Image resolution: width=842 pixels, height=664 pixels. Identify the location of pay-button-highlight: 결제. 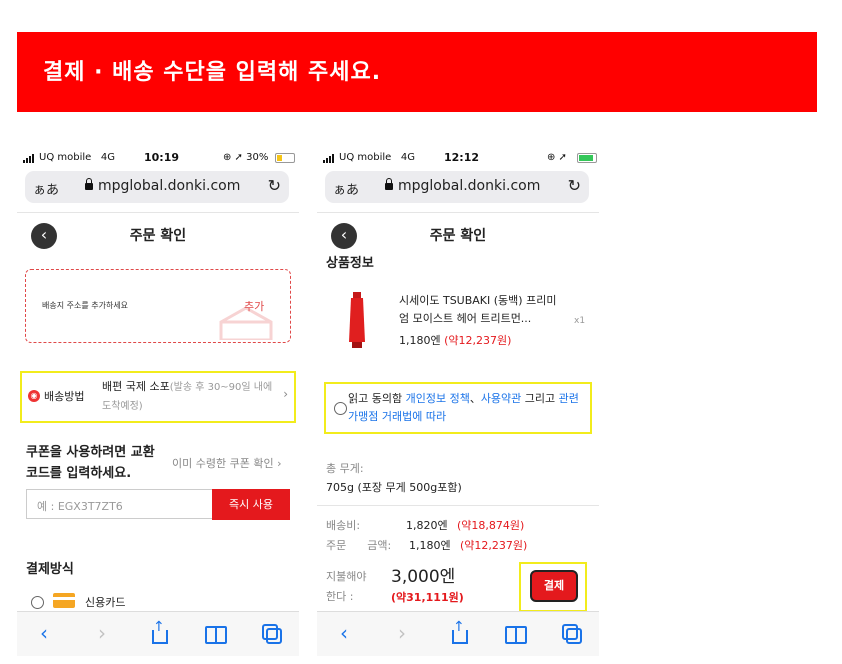
(553, 587).